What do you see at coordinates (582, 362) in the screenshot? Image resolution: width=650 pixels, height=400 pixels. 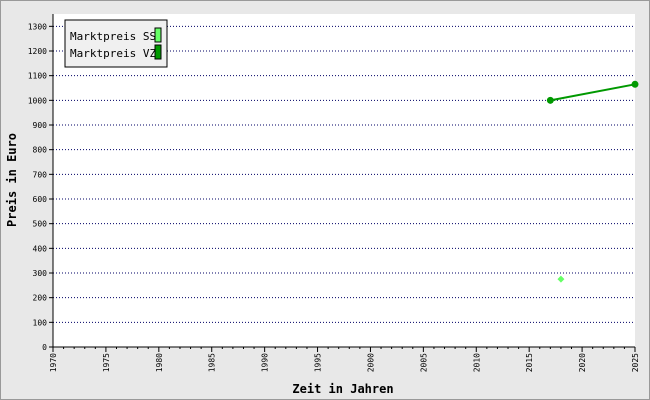 I see `x-tick-label: 2020` at bounding box center [582, 362].